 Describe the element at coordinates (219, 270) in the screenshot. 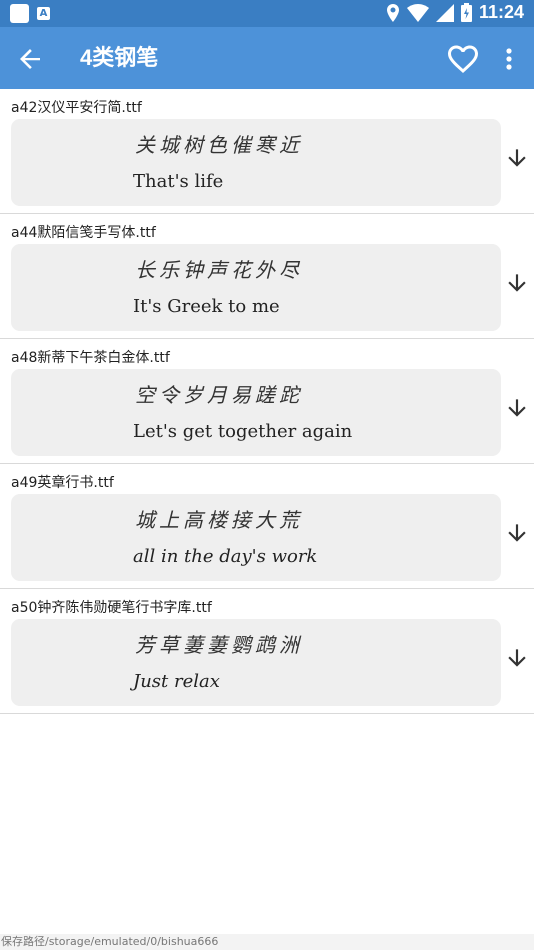

I see `preview-chinese-text: 长乐钟声花外尽` at that location.